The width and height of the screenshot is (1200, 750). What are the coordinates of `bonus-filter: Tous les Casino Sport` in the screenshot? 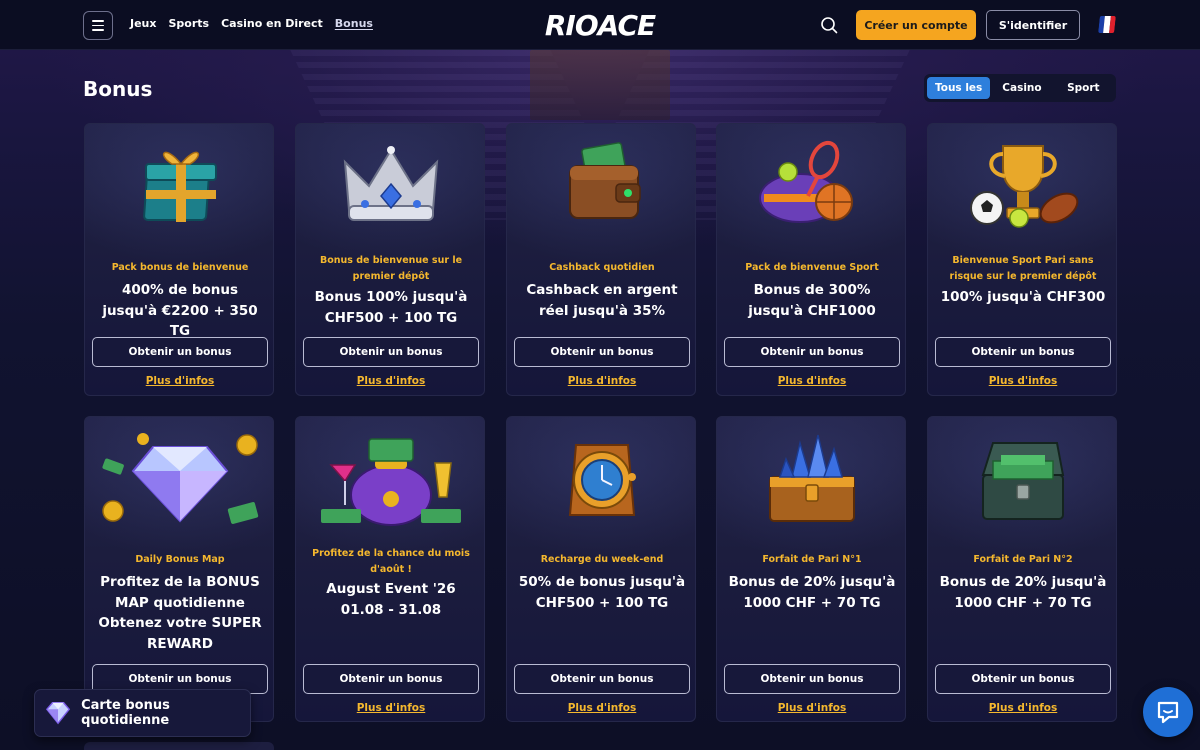 It's located at (1020, 88).